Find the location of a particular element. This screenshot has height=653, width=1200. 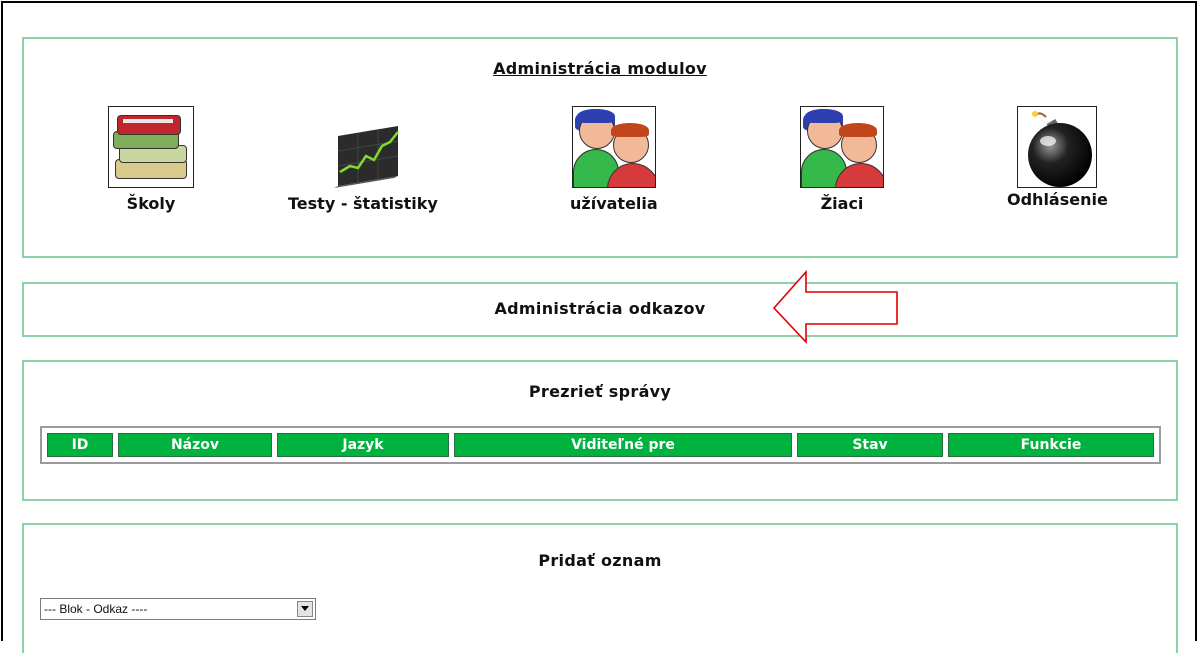

links-panel: Administrácia odkazov is located at coordinates (600, 309).